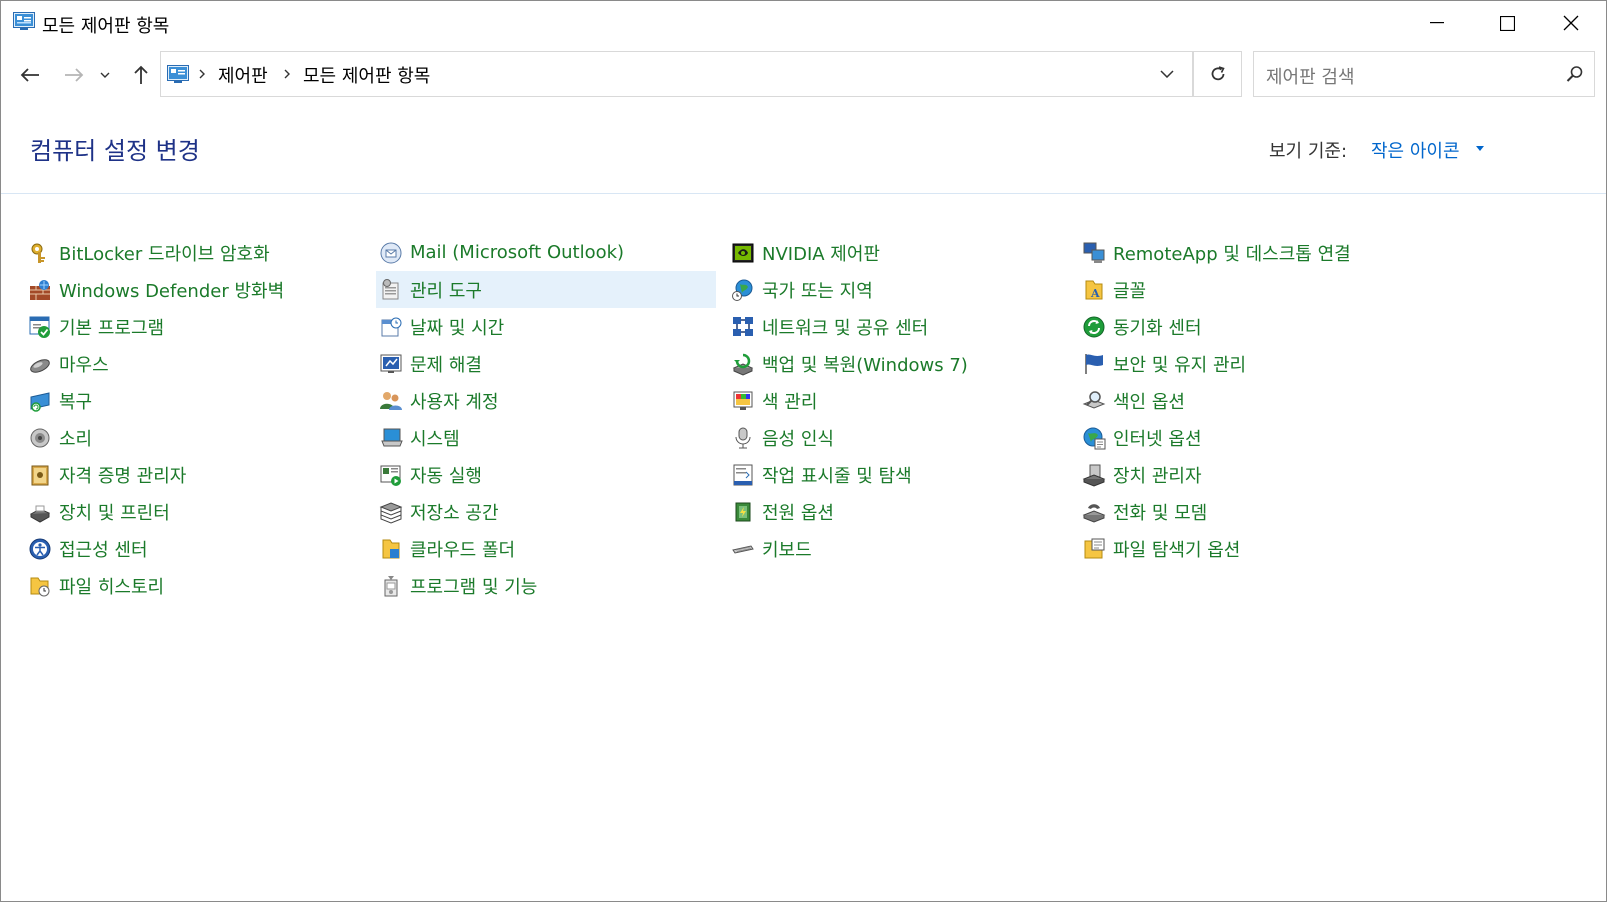 The width and height of the screenshot is (1607, 902). What do you see at coordinates (517, 252) in the screenshot?
I see `item-label: Mail (Microsoft Outlook)` at bounding box center [517, 252].